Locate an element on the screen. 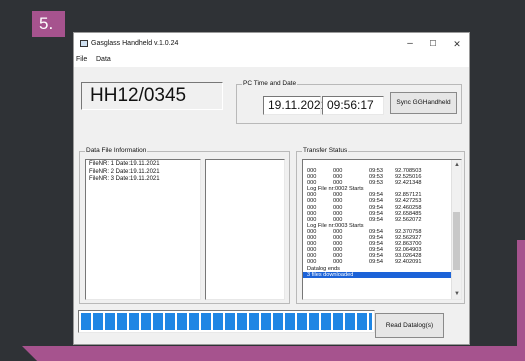  menu-data: Data is located at coordinates (103, 59).